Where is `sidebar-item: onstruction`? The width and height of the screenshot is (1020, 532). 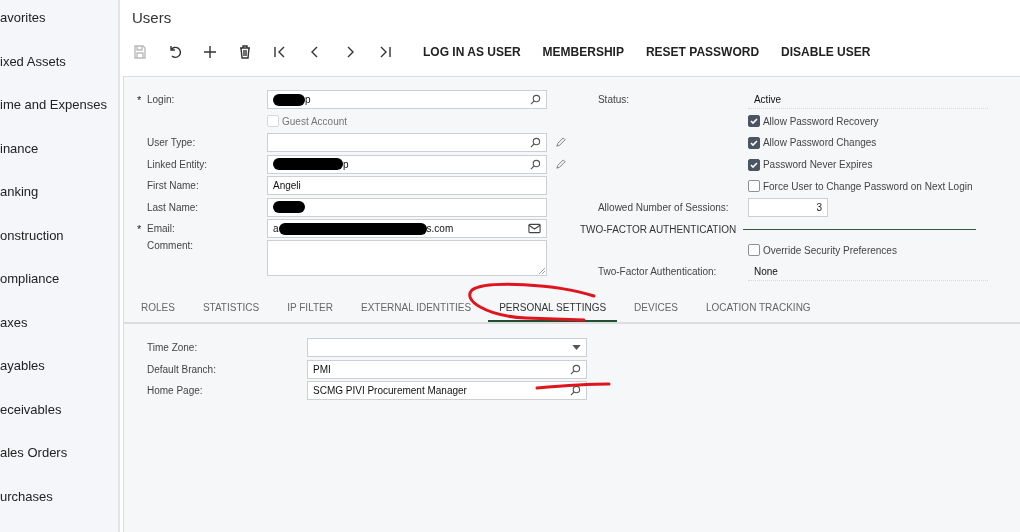
sidebar-item: onstruction is located at coordinates (59, 249).